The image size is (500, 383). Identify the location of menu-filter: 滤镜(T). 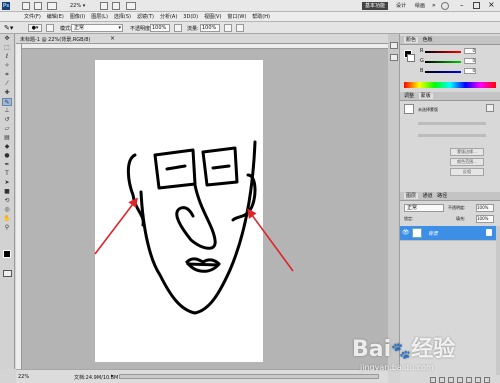
(145, 16).